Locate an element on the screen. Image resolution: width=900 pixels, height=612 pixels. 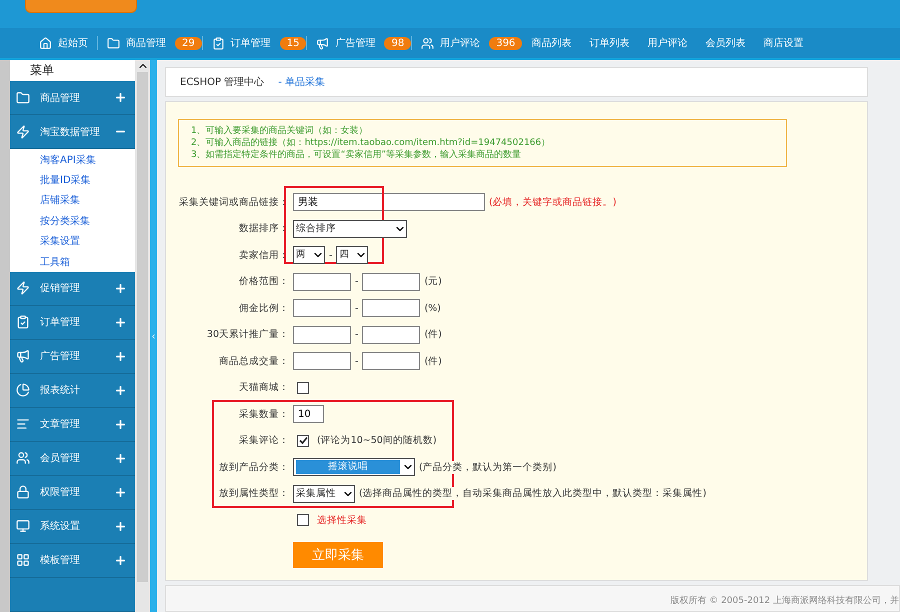
tip-line: 3、如需指定特定条件的商品，可设置“卖家信用”等采集参数，输入采集商品的数量 is located at coordinates (356, 155).